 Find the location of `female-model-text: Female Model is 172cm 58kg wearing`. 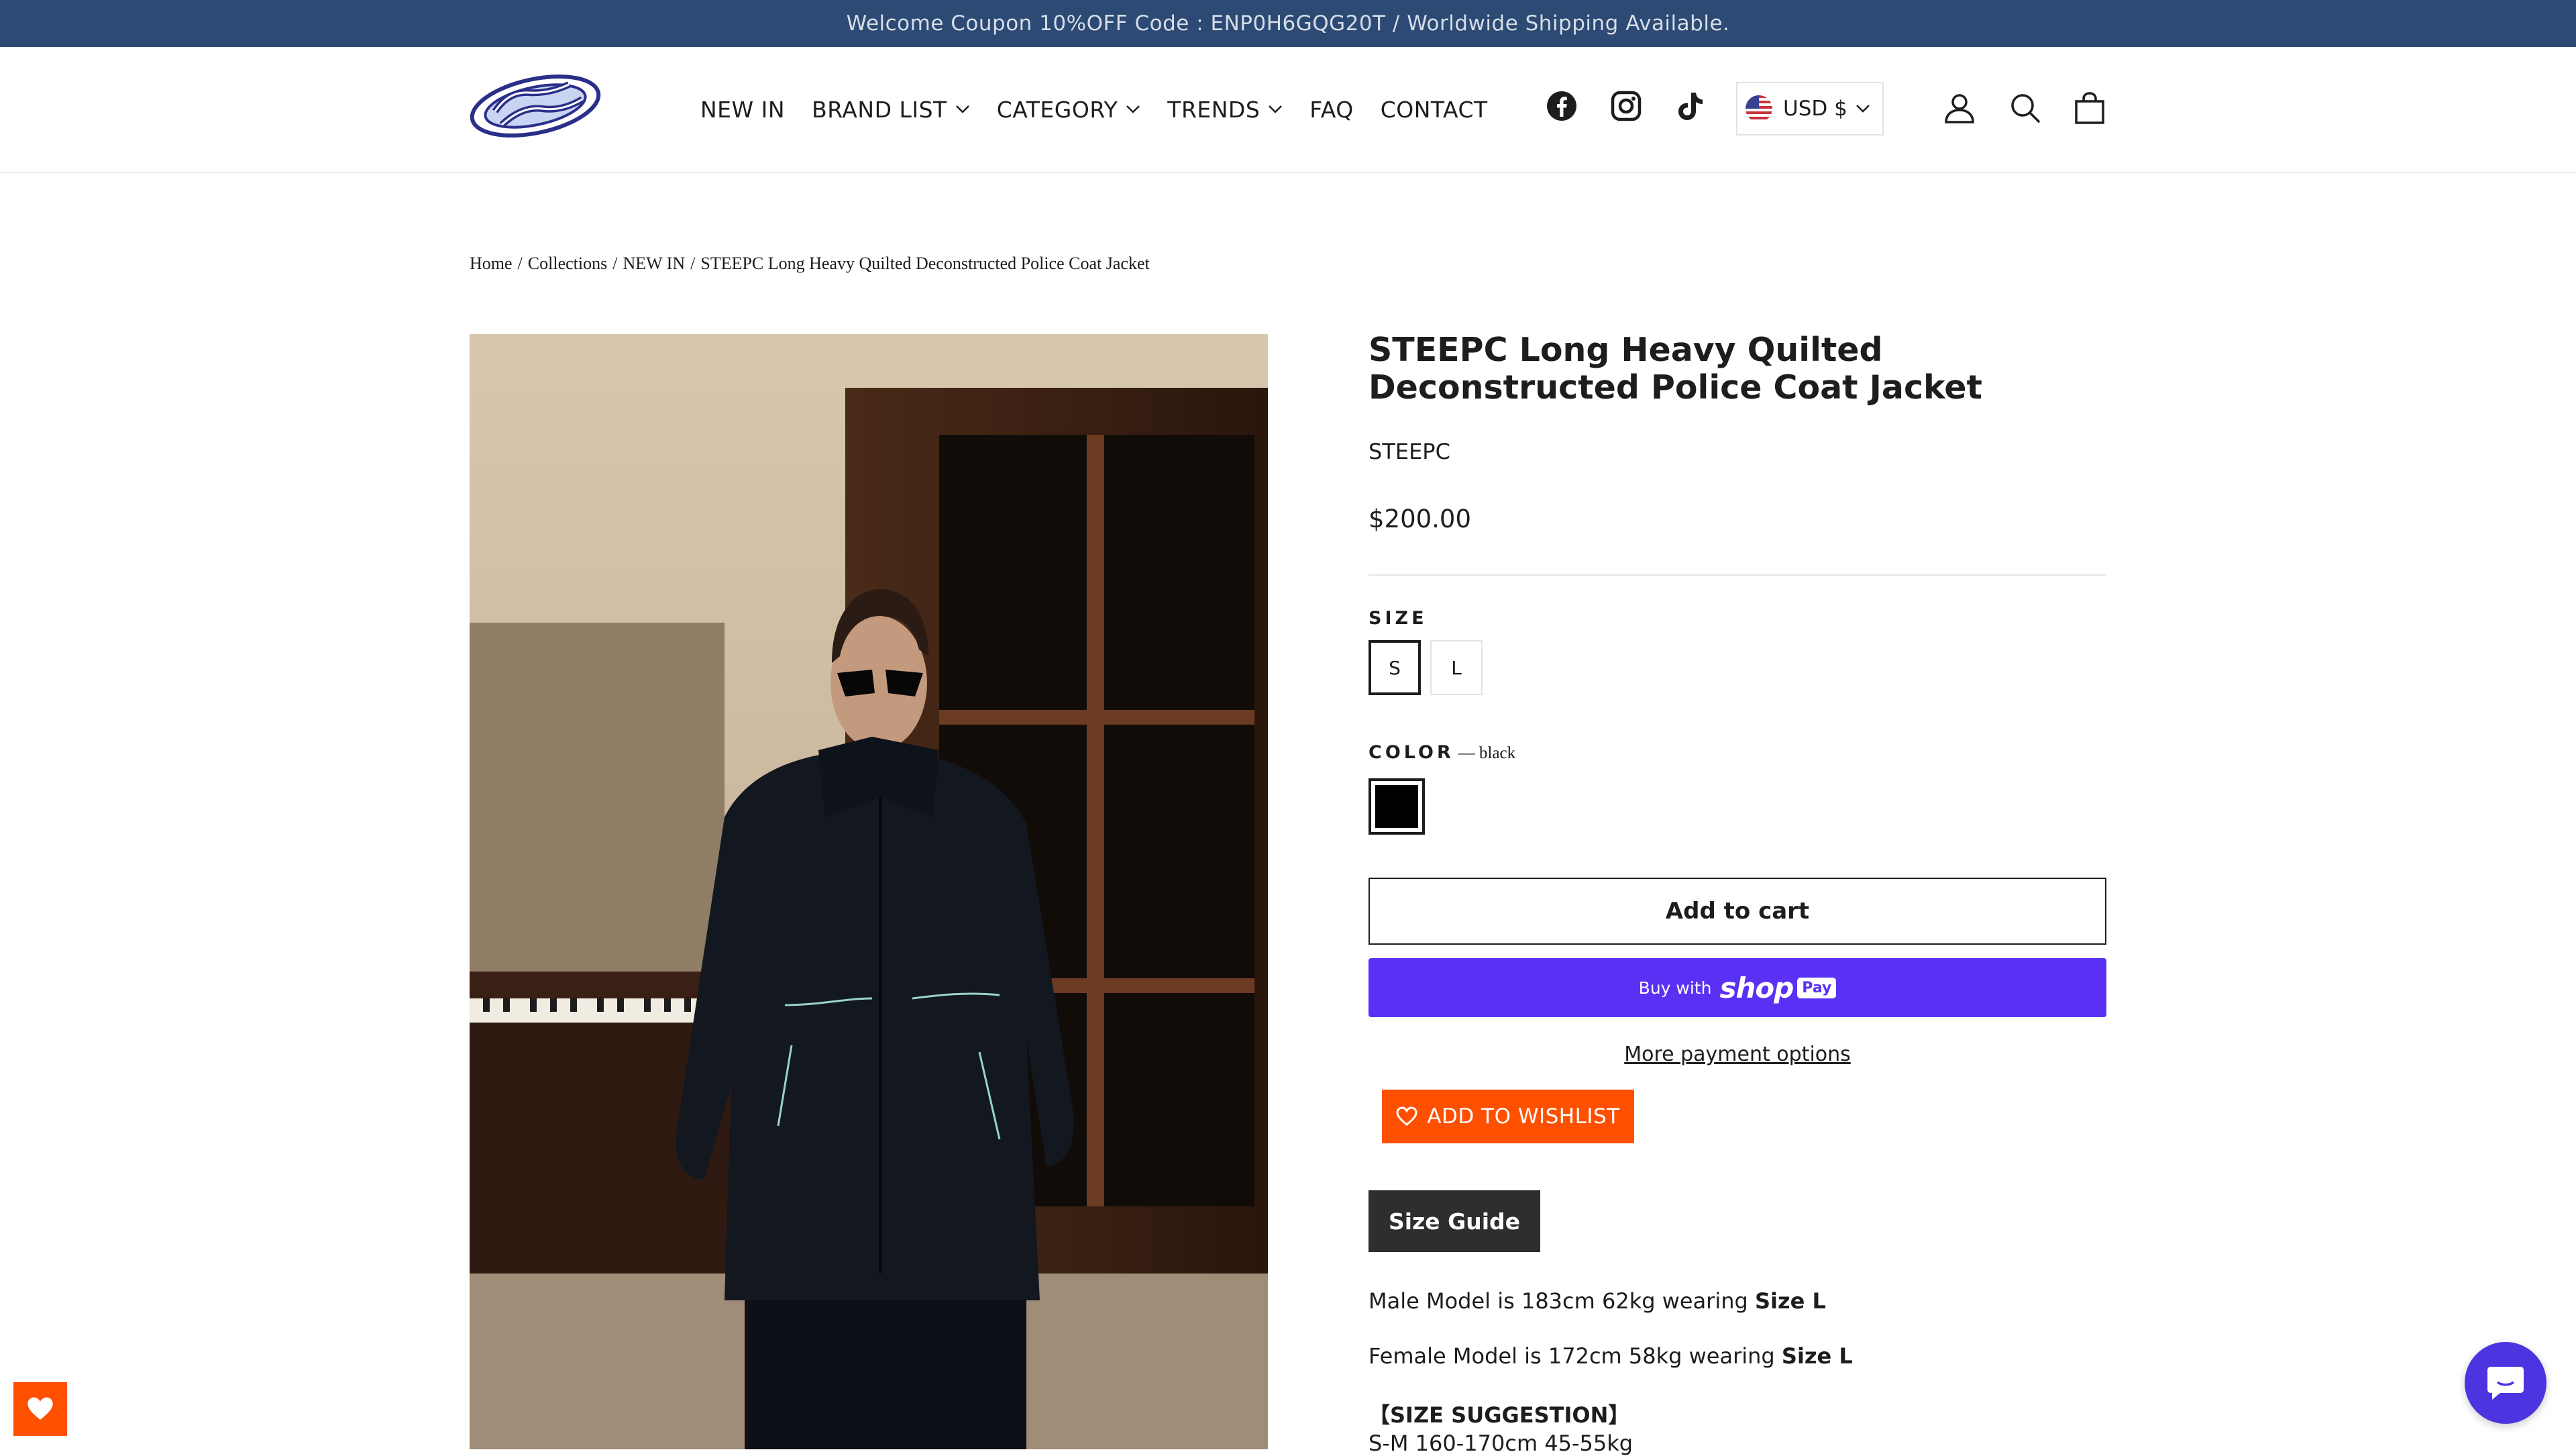

female-model-text: Female Model is 172cm 58kg wearing is located at coordinates (1571, 1356).